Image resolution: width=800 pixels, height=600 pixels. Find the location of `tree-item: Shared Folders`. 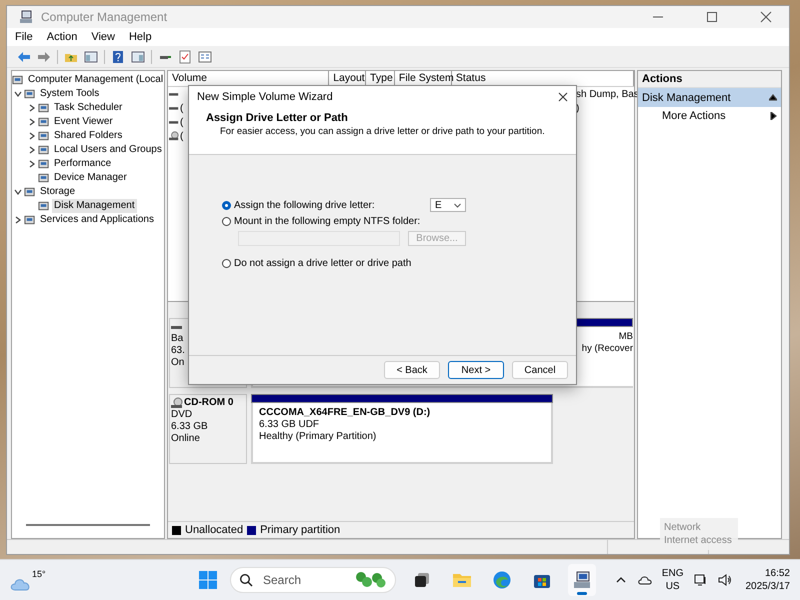

tree-item: Shared Folders is located at coordinates (88, 136).